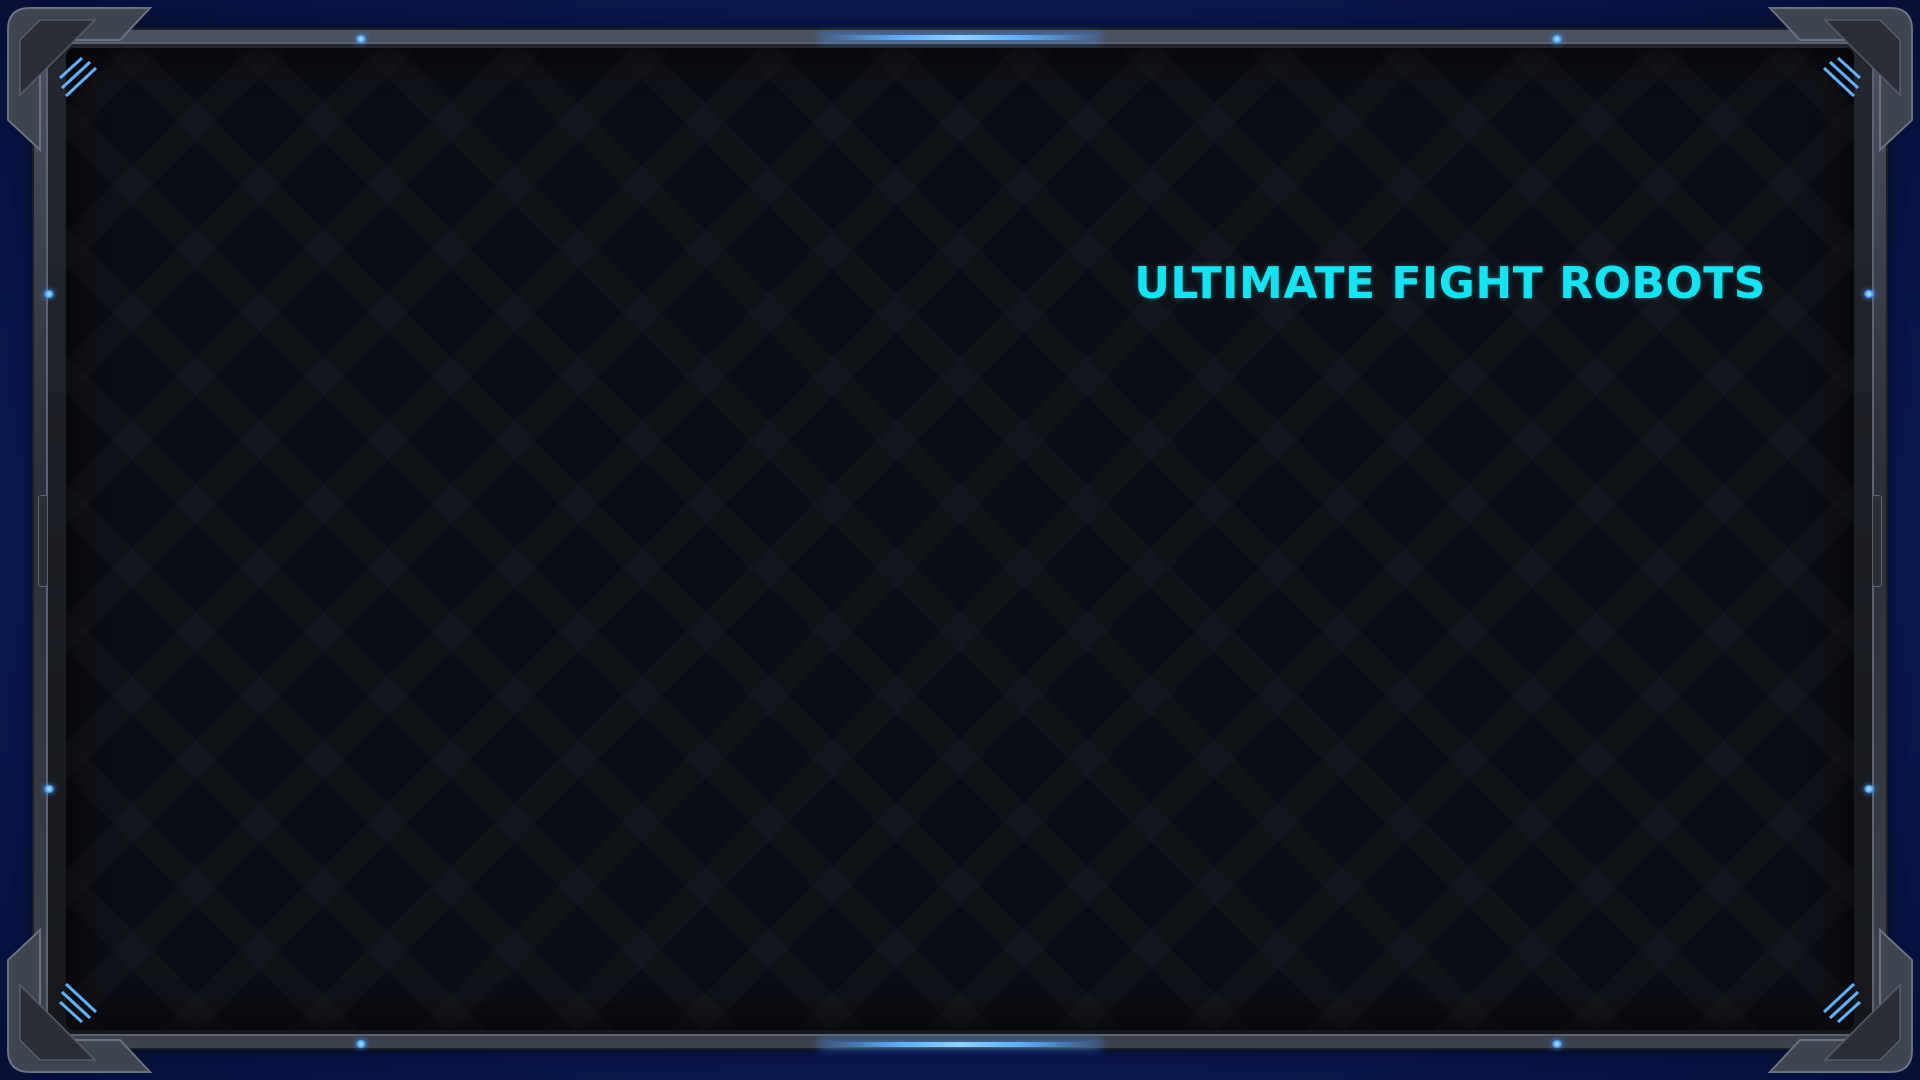 The image size is (1920, 1080). I want to click on top-glow-bar, so click(960, 37).